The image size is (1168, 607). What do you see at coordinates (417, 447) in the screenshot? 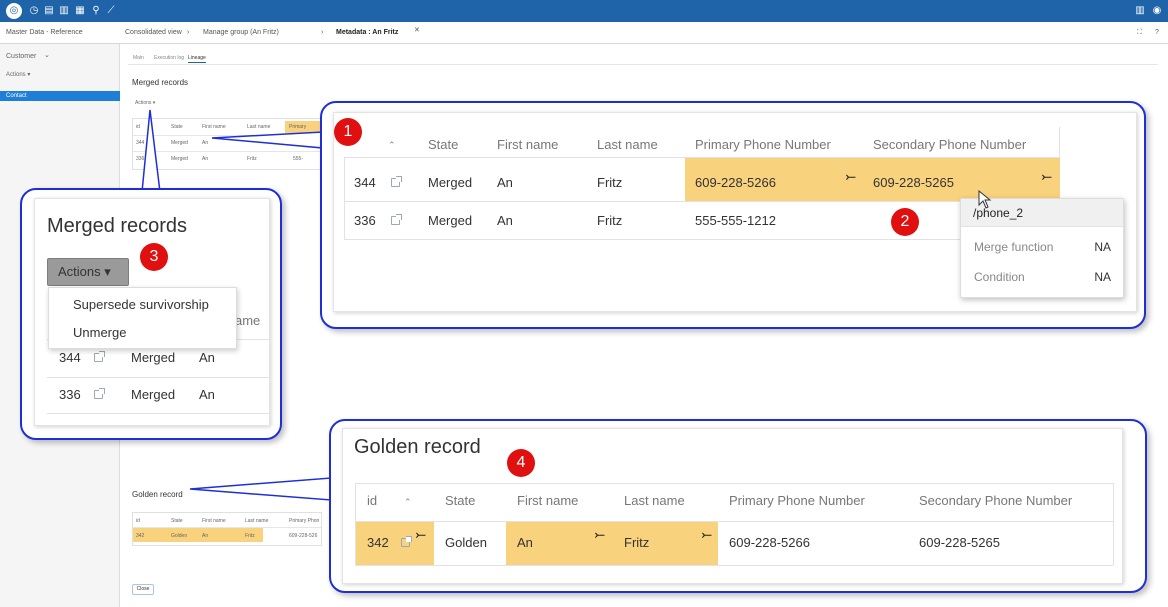
I see `golden-record-title: Golden record` at bounding box center [417, 447].